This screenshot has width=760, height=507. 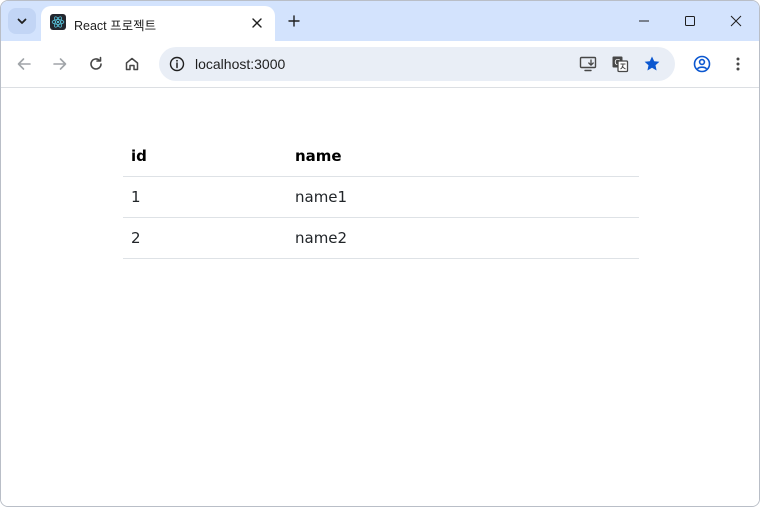 I want to click on home-button, so click(x=132, y=64).